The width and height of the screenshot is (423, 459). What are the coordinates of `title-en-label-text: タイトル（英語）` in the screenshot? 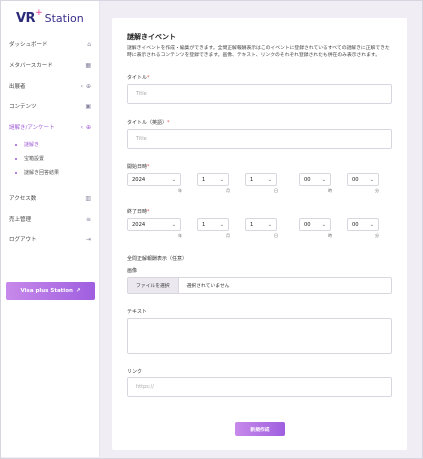 It's located at (147, 123).